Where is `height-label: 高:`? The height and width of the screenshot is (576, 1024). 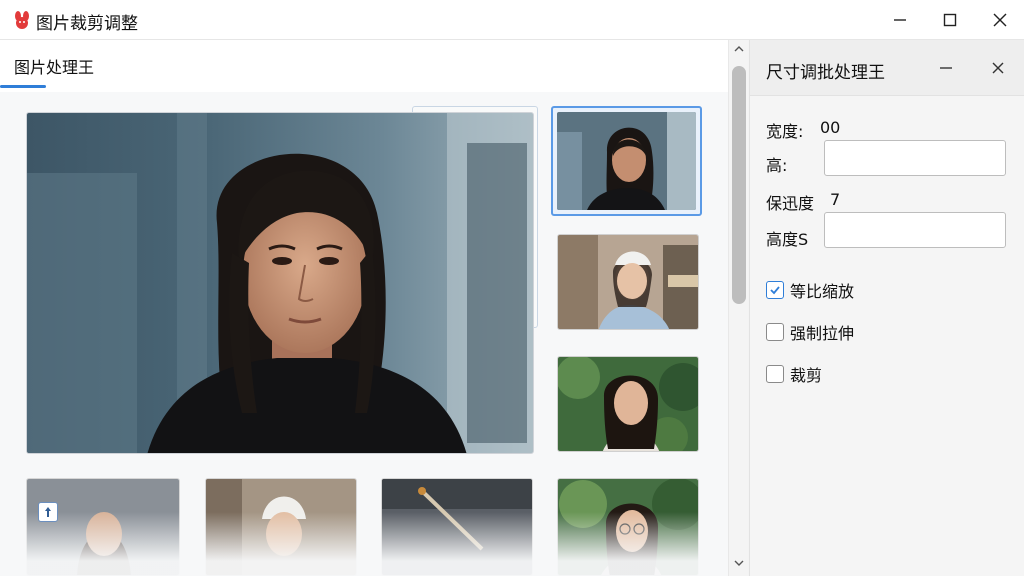
height-label: 高: is located at coordinates (777, 165).